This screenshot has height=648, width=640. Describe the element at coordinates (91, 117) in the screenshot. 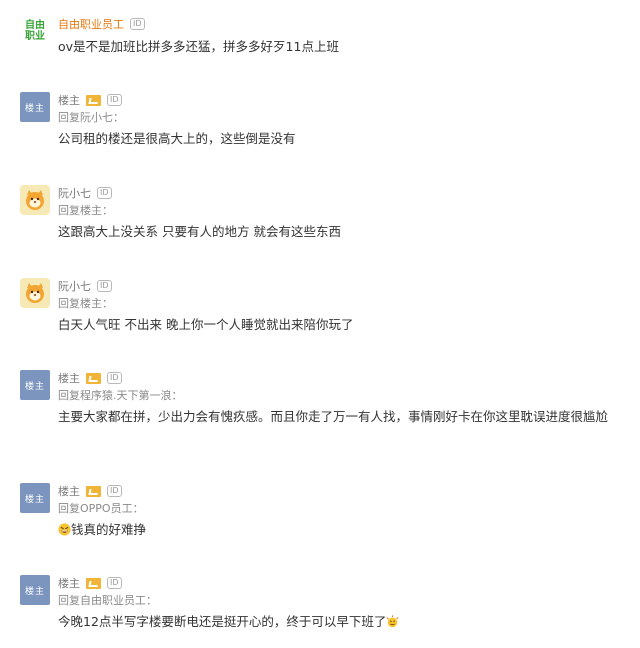

I see `reply-to: 回复阮小七：` at that location.